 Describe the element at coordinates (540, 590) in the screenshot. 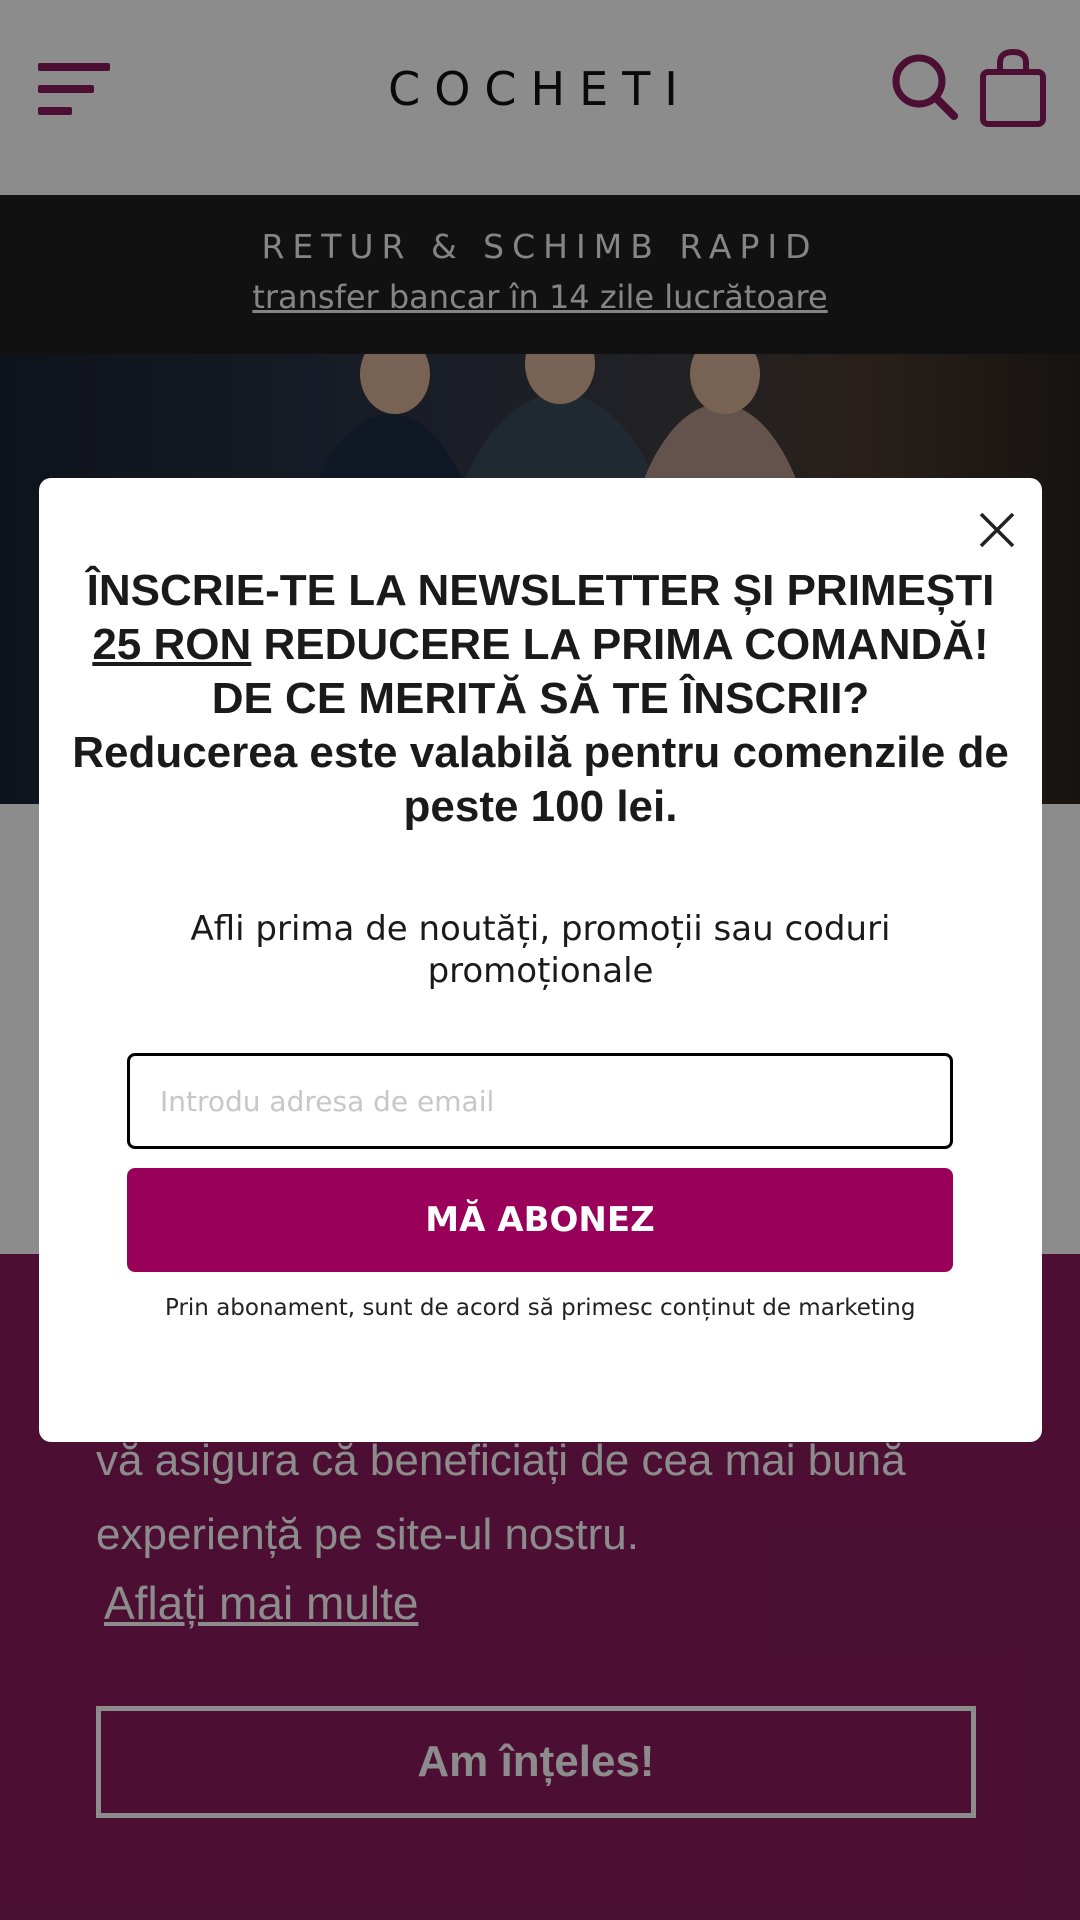

I see `heading-text: ÎNSCRIE-TE LA NEWSLETTER ȘI PRIMEȘTI` at that location.